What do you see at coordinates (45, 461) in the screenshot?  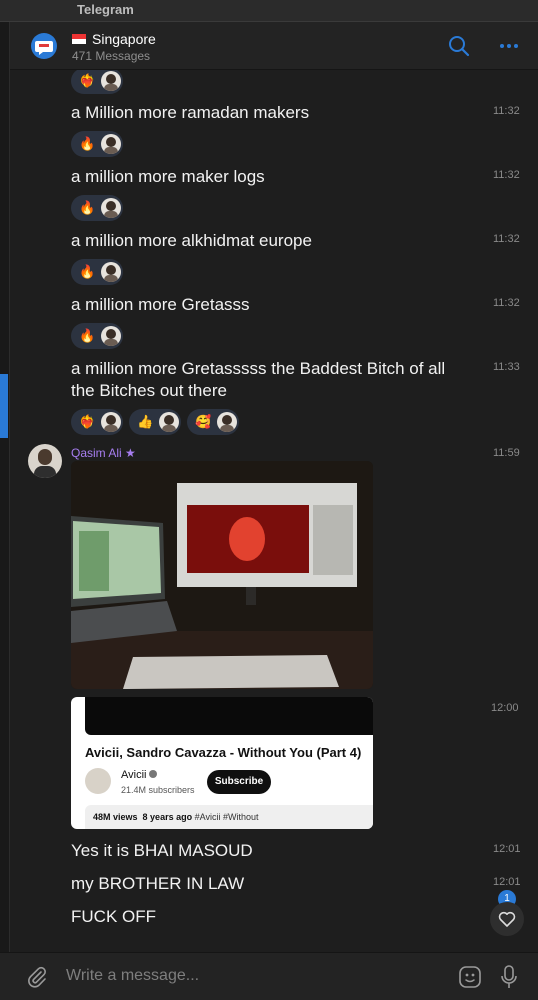 I see `sender-avatar` at bounding box center [45, 461].